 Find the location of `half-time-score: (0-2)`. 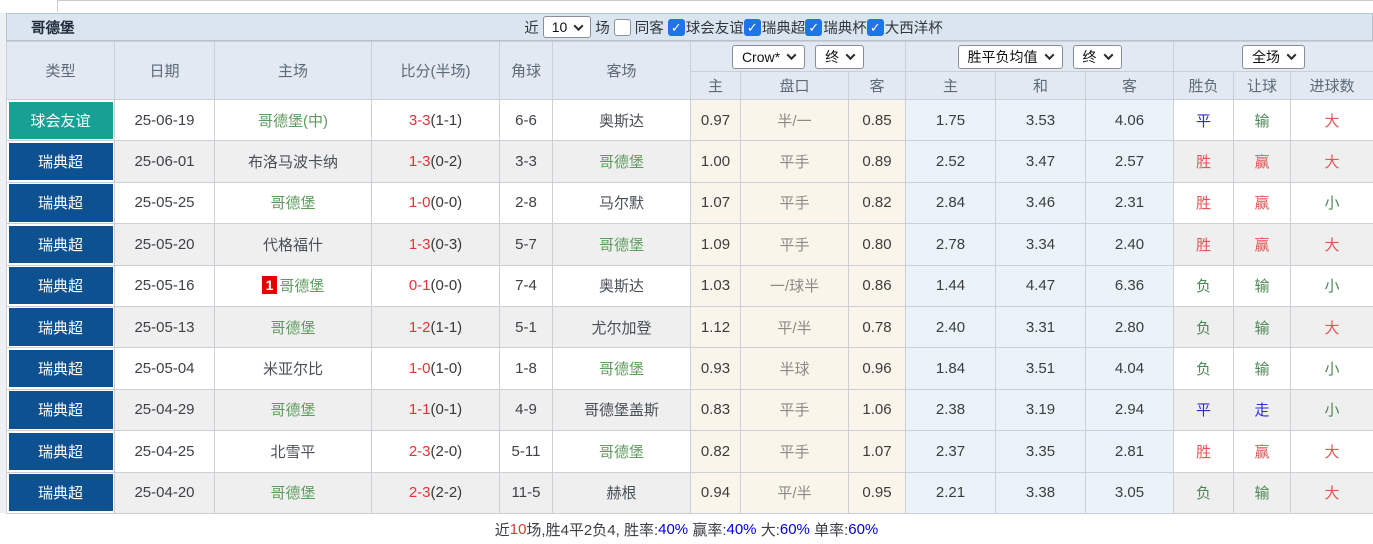

half-time-score: (0-2) is located at coordinates (446, 162).